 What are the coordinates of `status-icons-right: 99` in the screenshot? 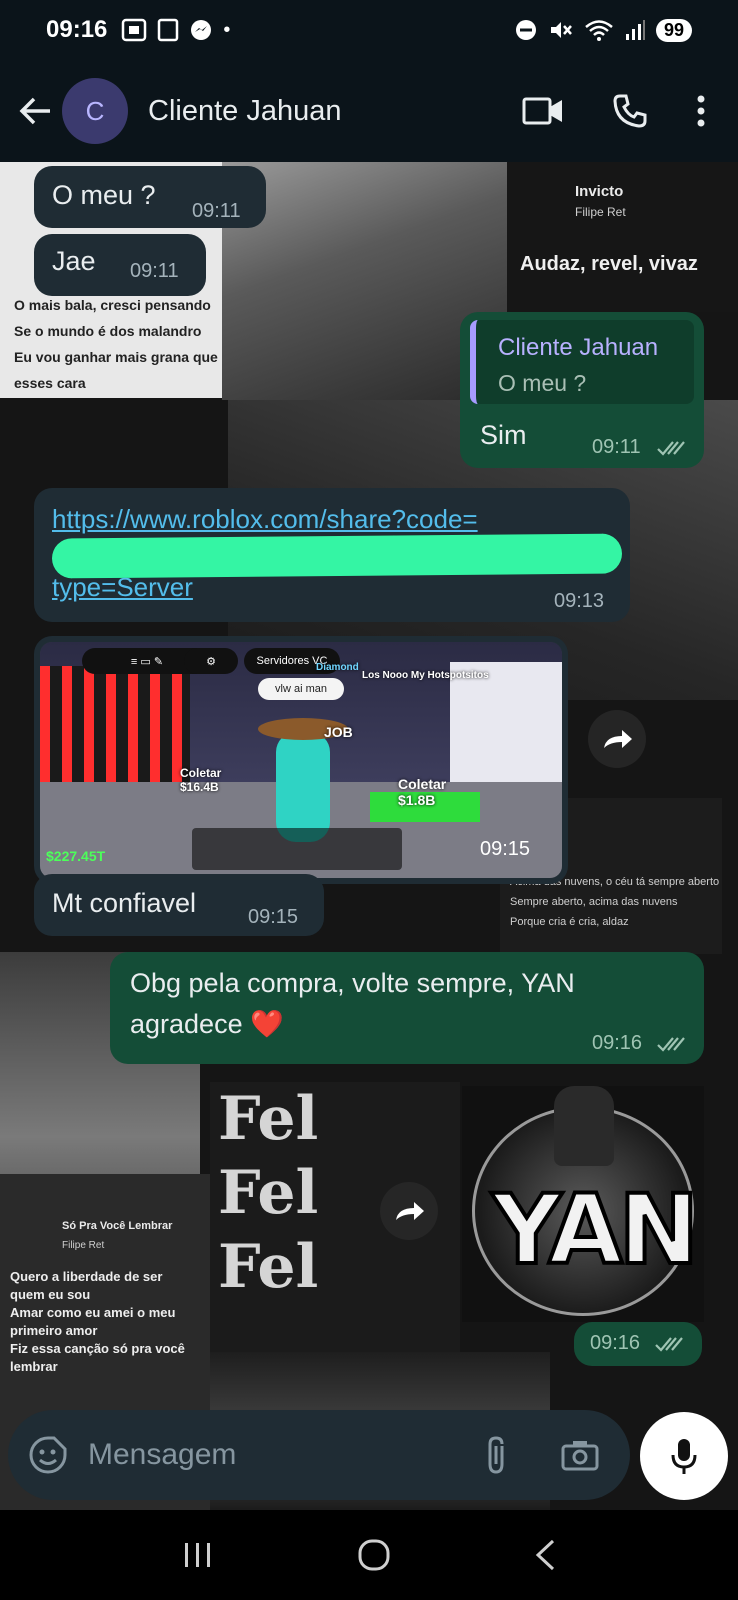 It's located at (603, 30).